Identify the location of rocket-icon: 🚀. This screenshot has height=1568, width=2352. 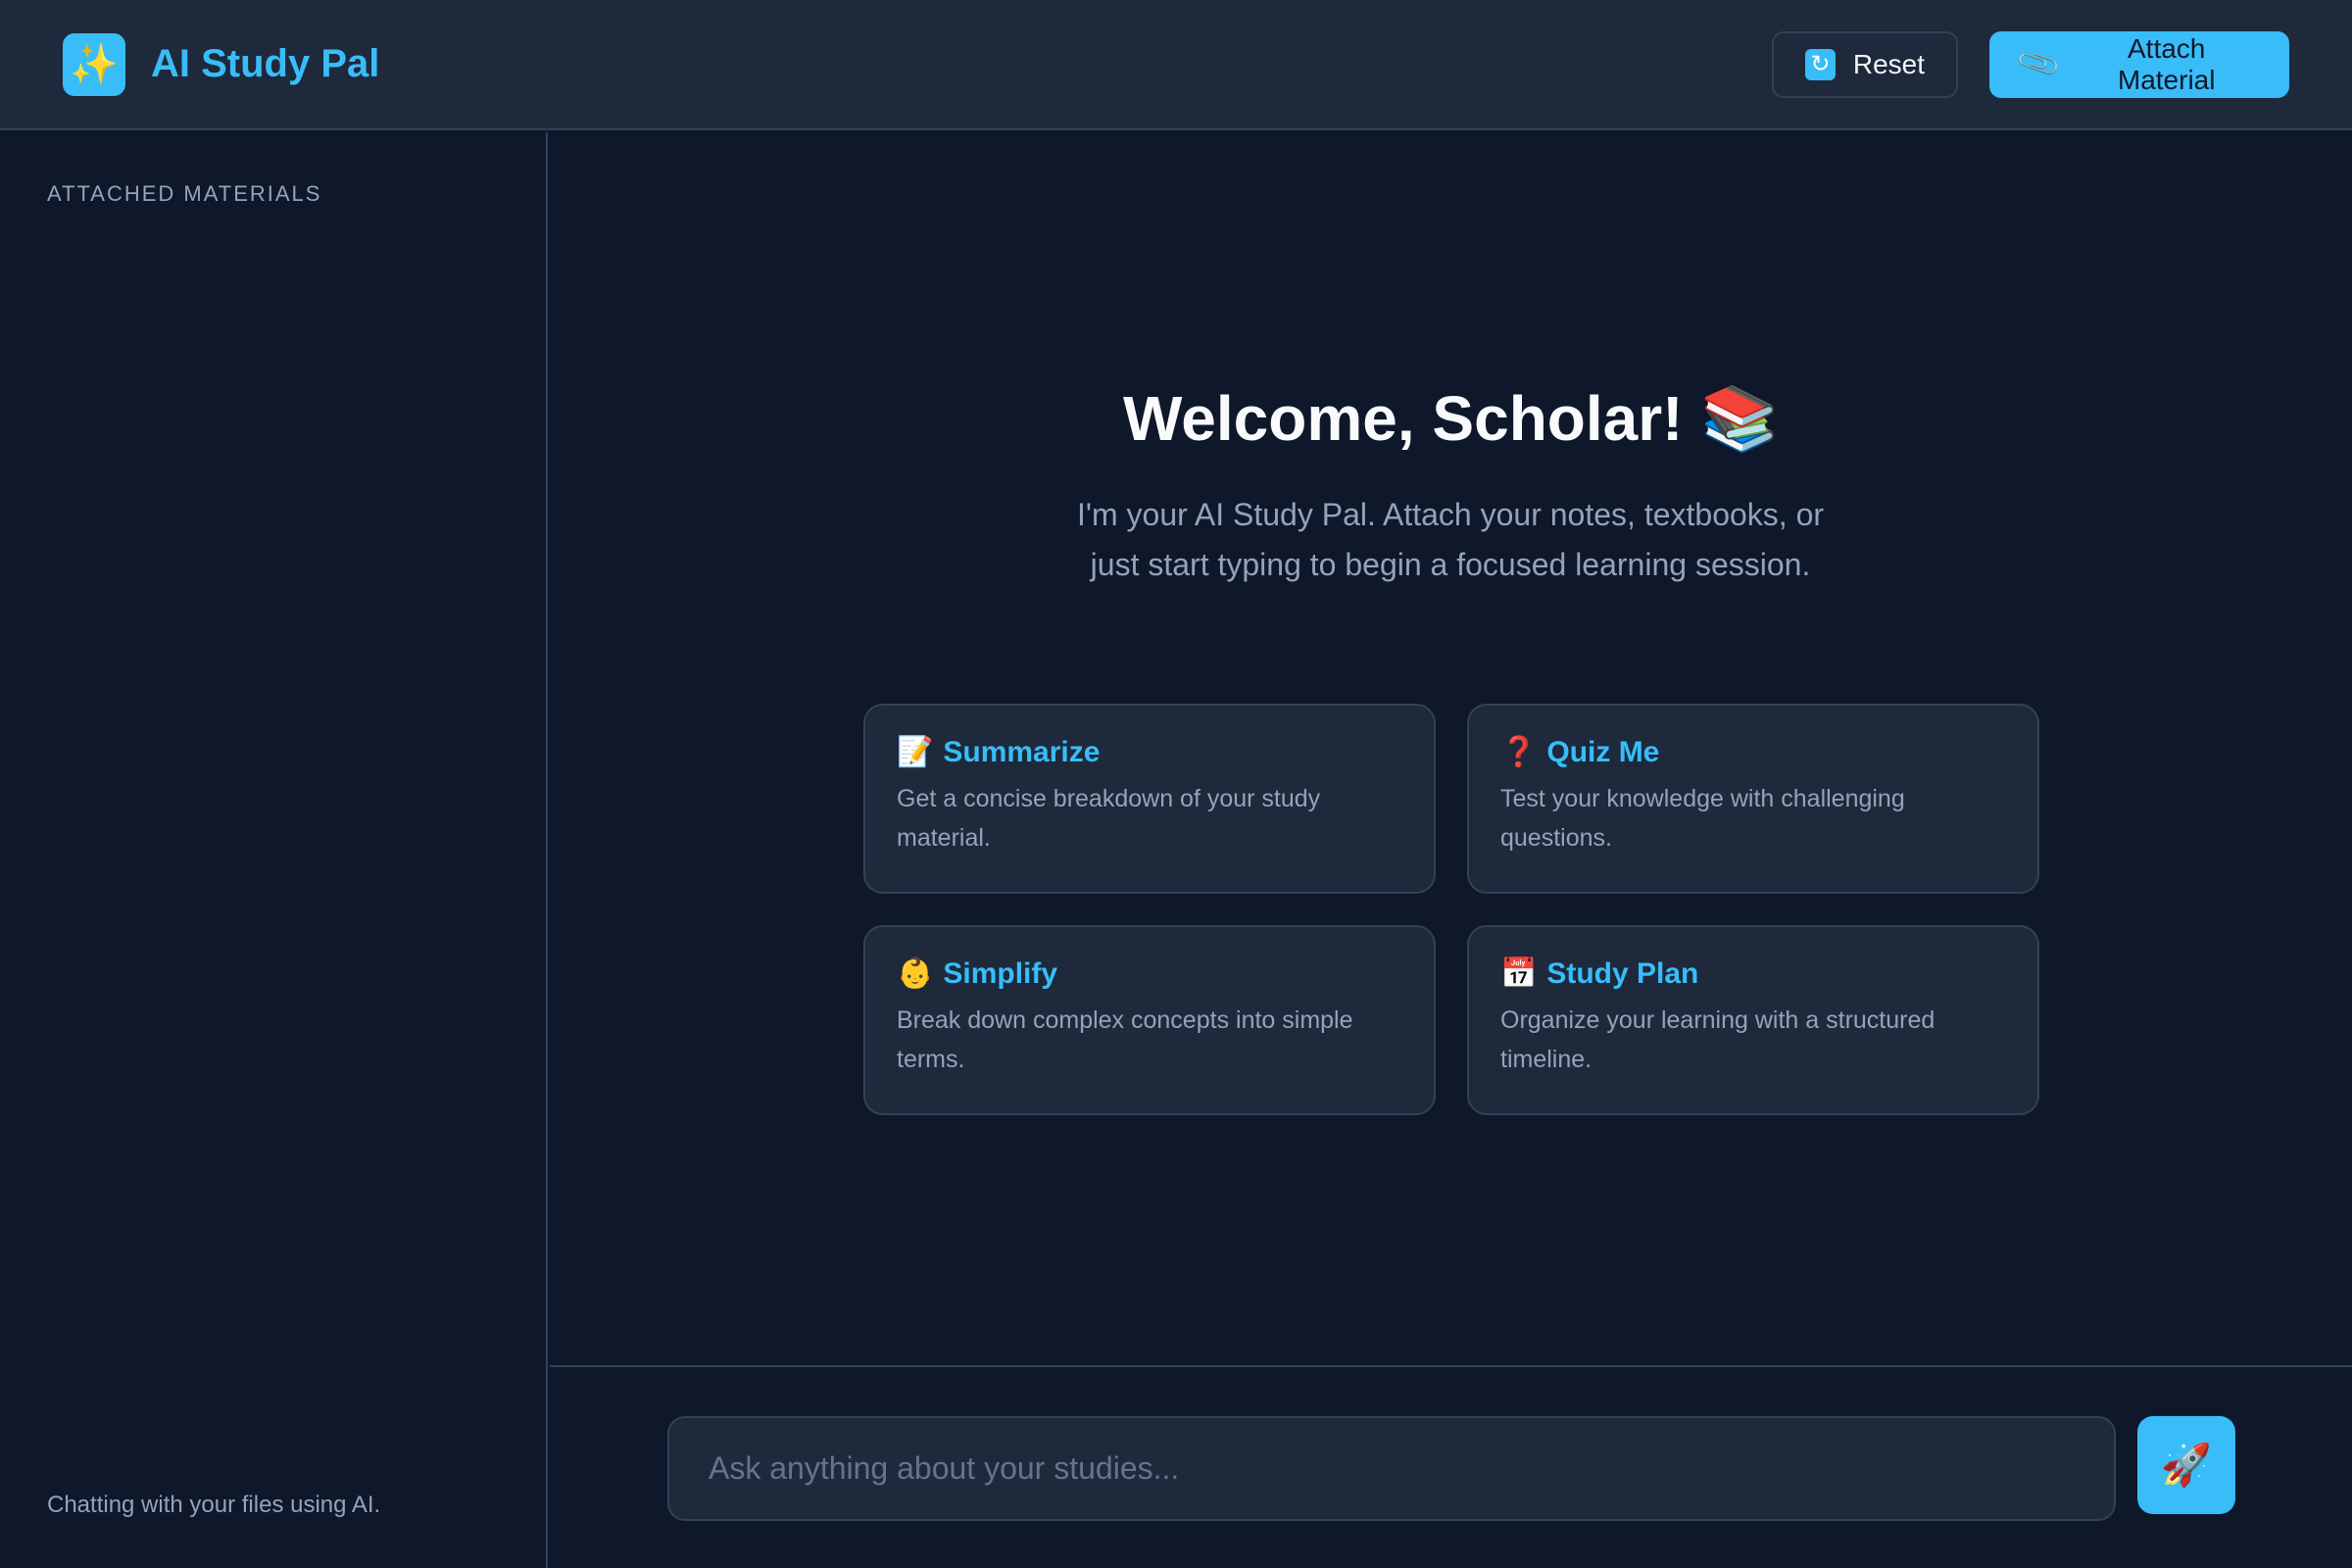
(2186, 1464).